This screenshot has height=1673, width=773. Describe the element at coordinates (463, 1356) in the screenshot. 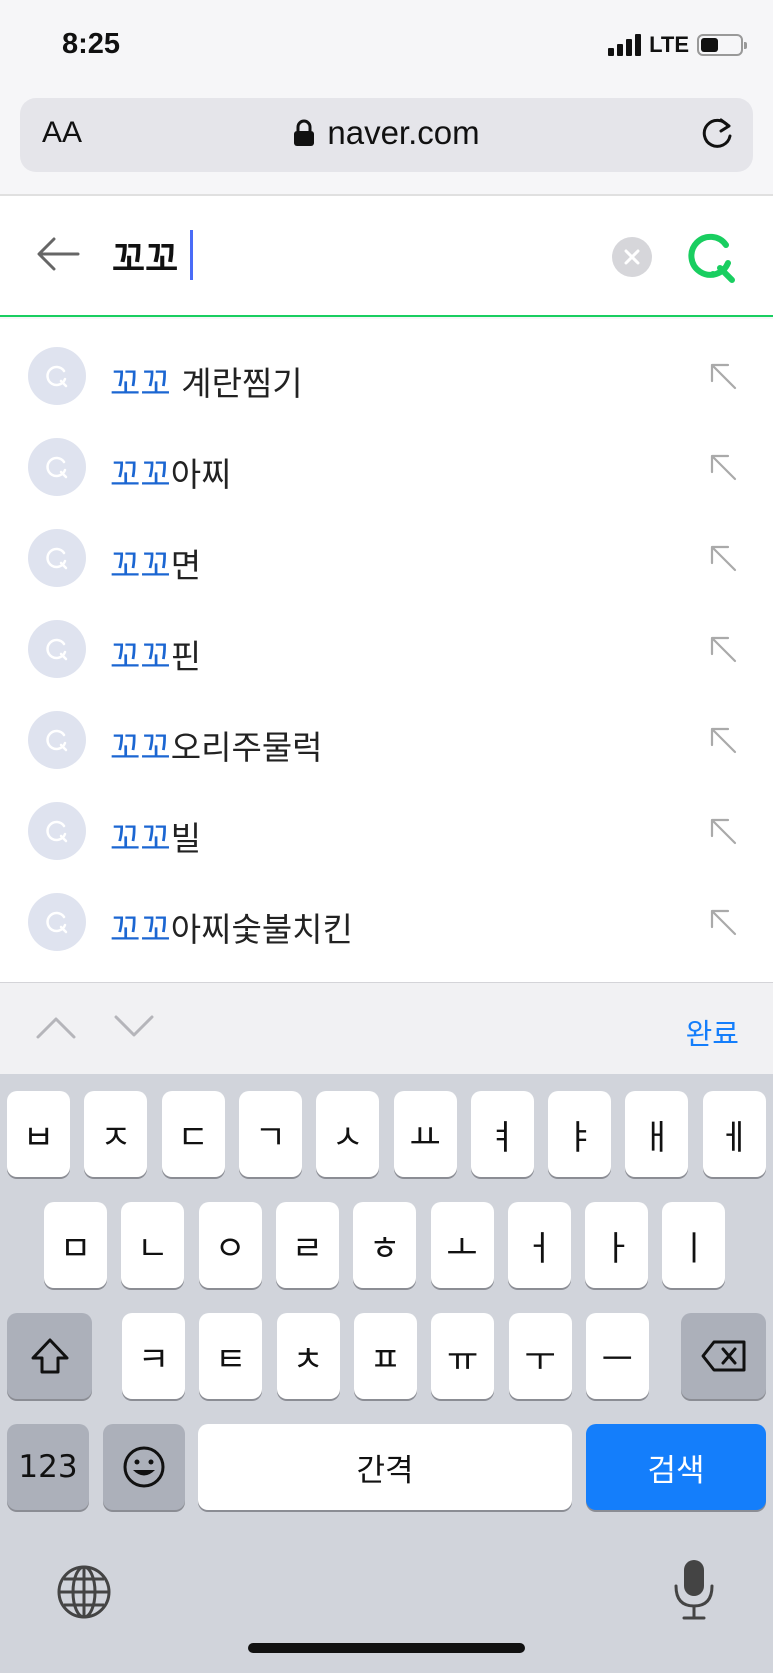

I see `key-letter: ㅠ` at that location.